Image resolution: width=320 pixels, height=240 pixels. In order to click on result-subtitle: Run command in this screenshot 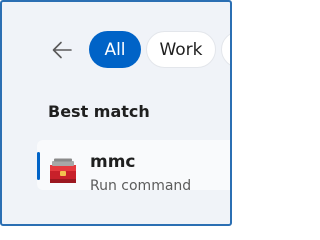, I will do `click(141, 186)`.